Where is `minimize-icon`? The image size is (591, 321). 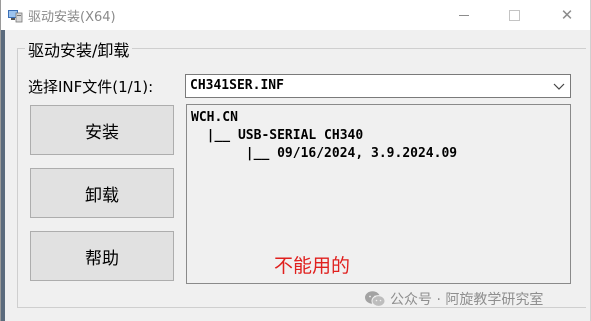
minimize-icon is located at coordinates (464, 15).